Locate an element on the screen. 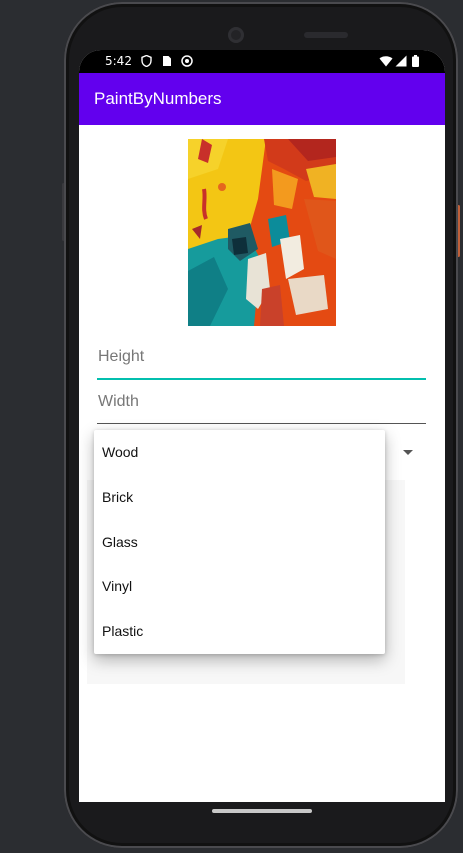 The height and width of the screenshot is (853, 463). menu-item-brick: Brick is located at coordinates (239, 497).